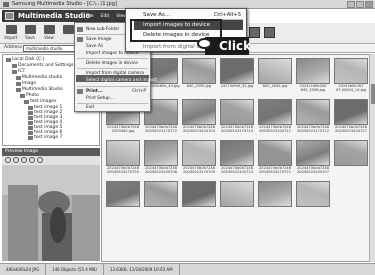  I want to click on import-icon, so click(11, 29).